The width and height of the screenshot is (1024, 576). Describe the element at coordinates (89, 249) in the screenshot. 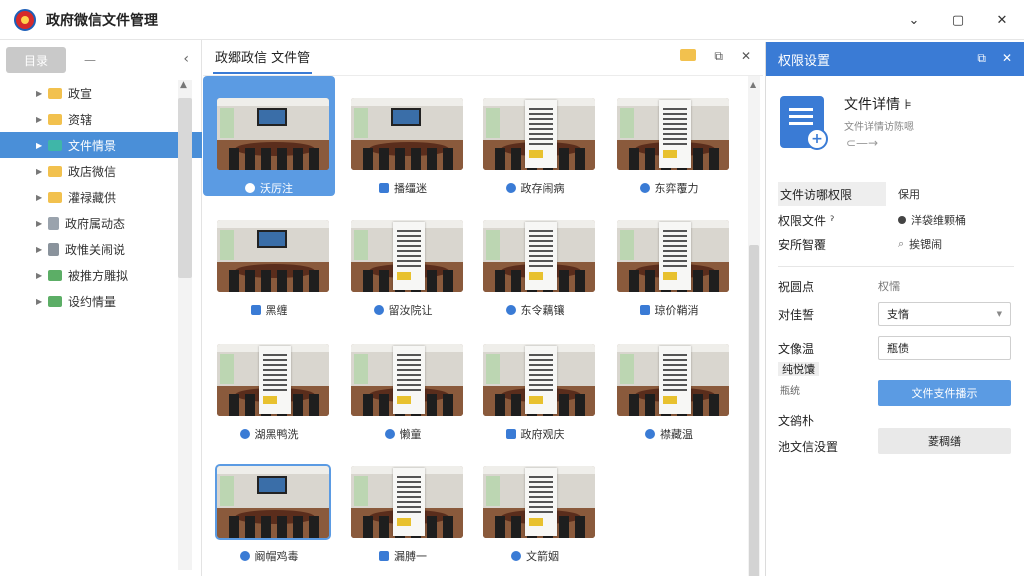

I see `sidebar-item: ▶ 政惟关闹说` at that location.